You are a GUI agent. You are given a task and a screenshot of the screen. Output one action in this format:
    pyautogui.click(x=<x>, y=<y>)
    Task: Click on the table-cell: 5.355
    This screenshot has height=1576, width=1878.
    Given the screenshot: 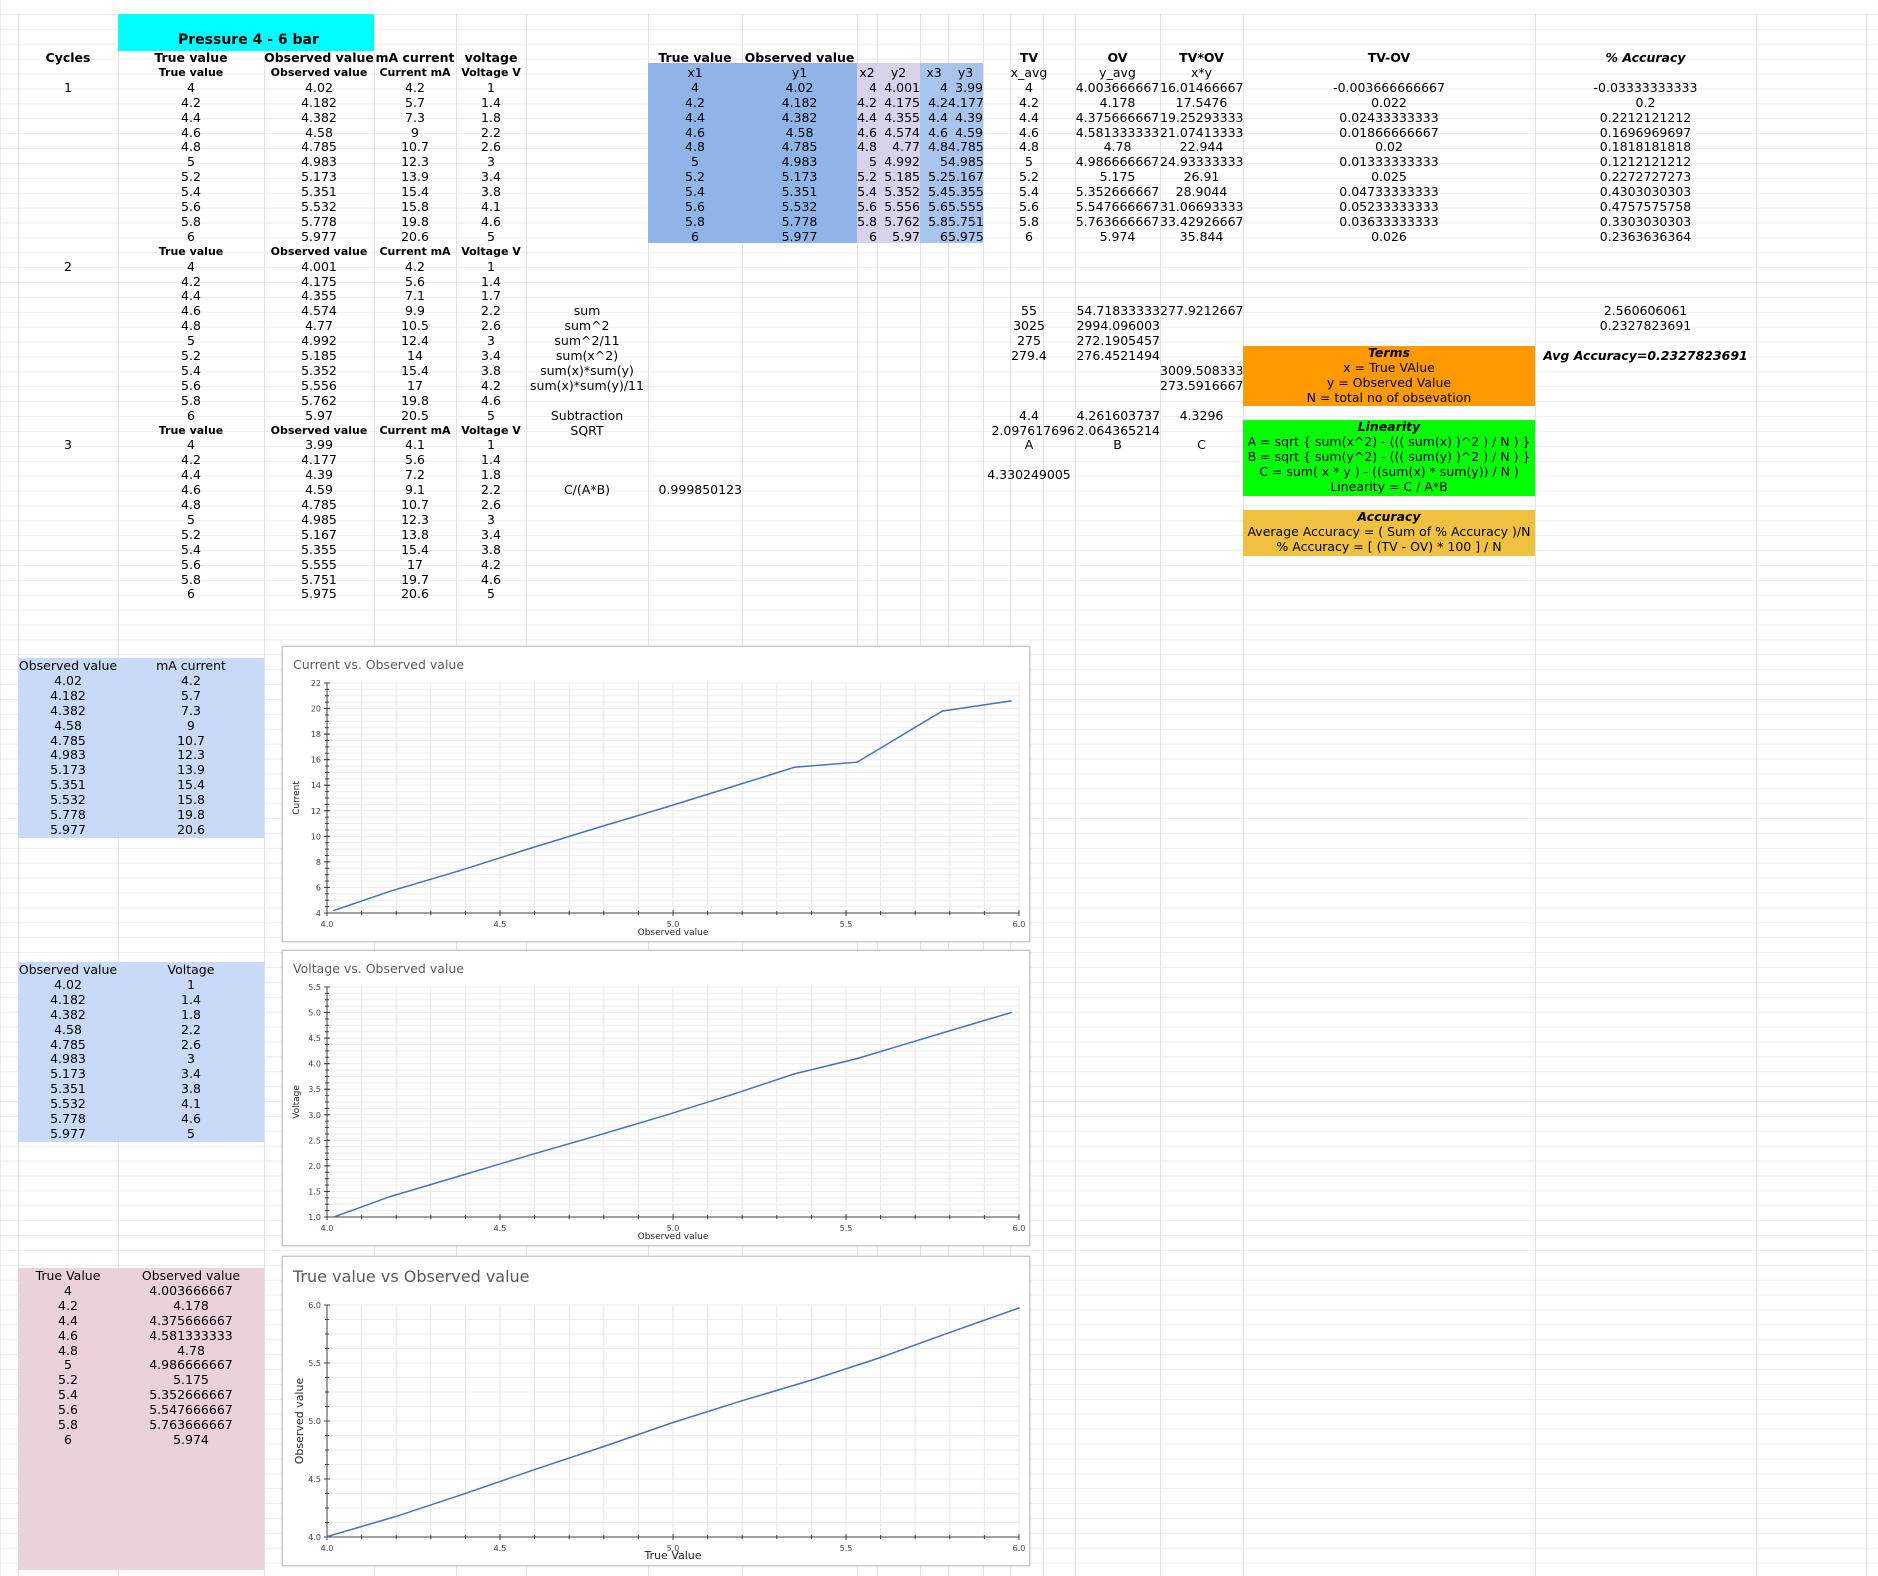 What is the action you would take?
    pyautogui.click(x=966, y=191)
    